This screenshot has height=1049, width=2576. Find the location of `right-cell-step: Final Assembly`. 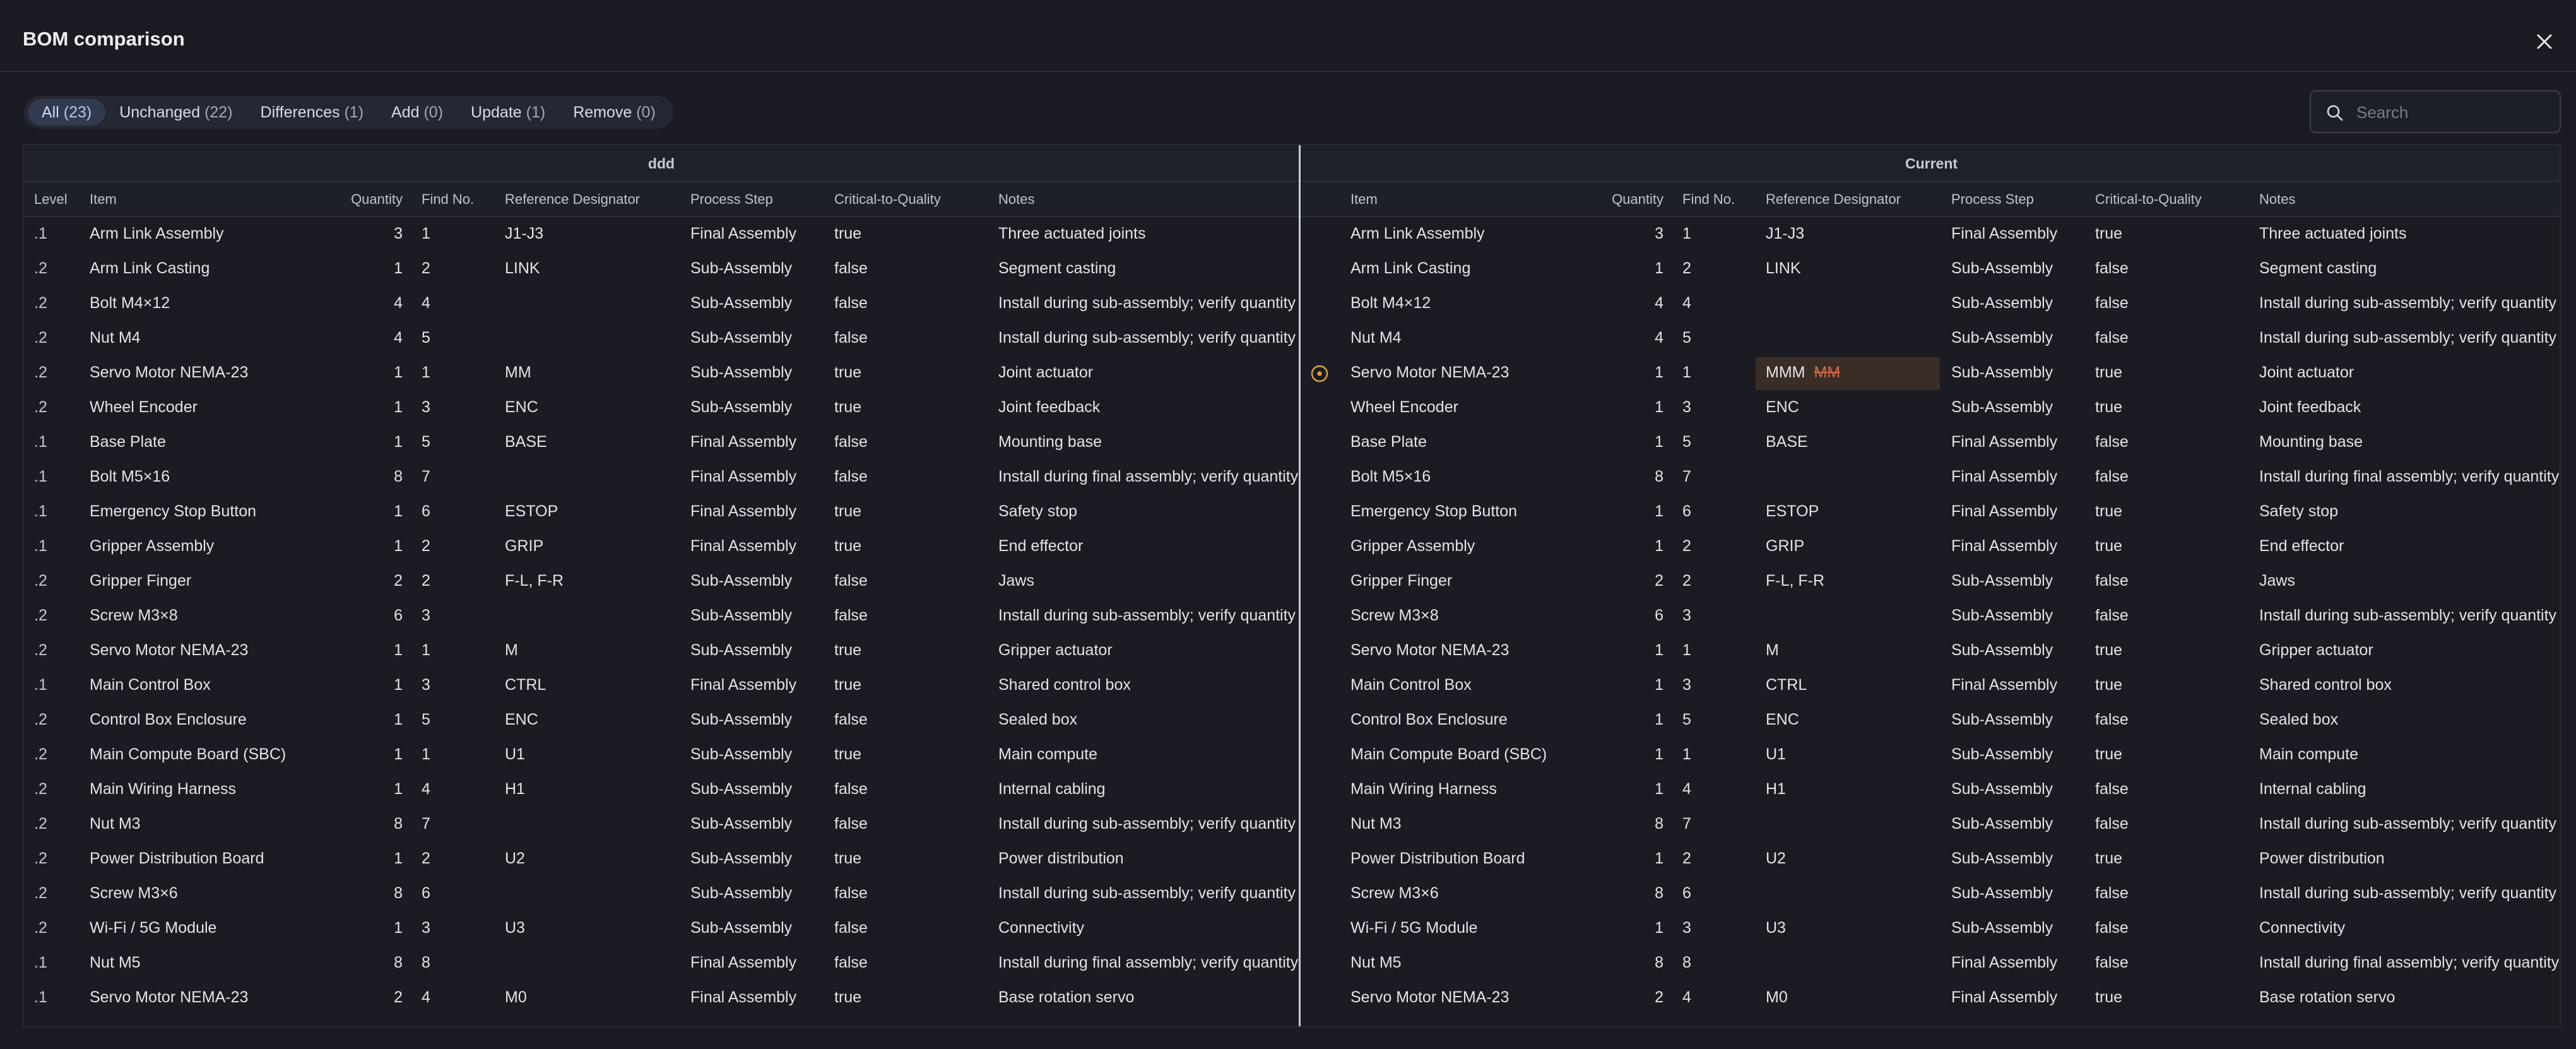

right-cell-step: Final Assembly is located at coordinates (2005, 234).